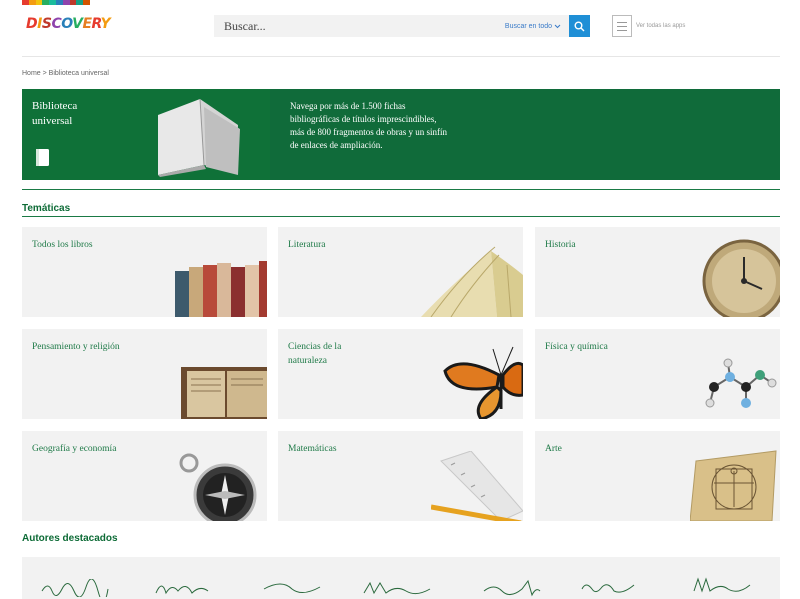 The image size is (800, 599). Describe the element at coordinates (199, 137) in the screenshot. I see `open-book-image` at that location.